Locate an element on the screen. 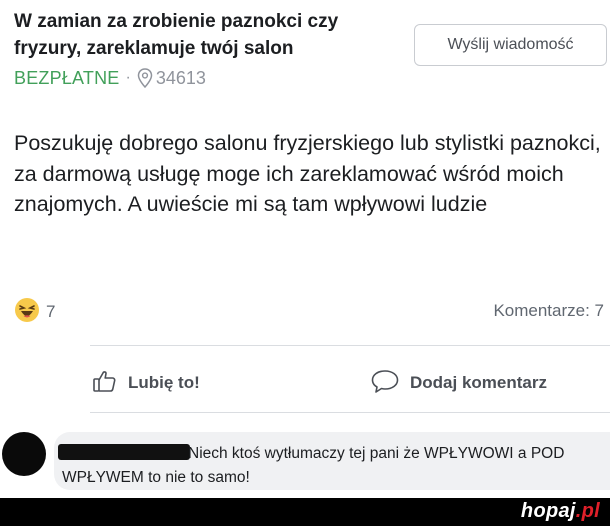 The image size is (610, 526). laugh-reaction-icon is located at coordinates (30, 312).